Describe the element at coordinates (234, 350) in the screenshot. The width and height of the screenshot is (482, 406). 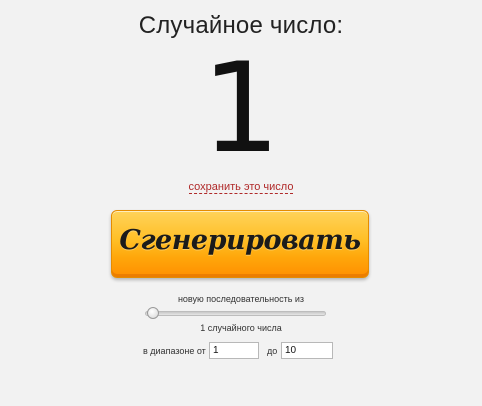
I see `range-from-input` at that location.